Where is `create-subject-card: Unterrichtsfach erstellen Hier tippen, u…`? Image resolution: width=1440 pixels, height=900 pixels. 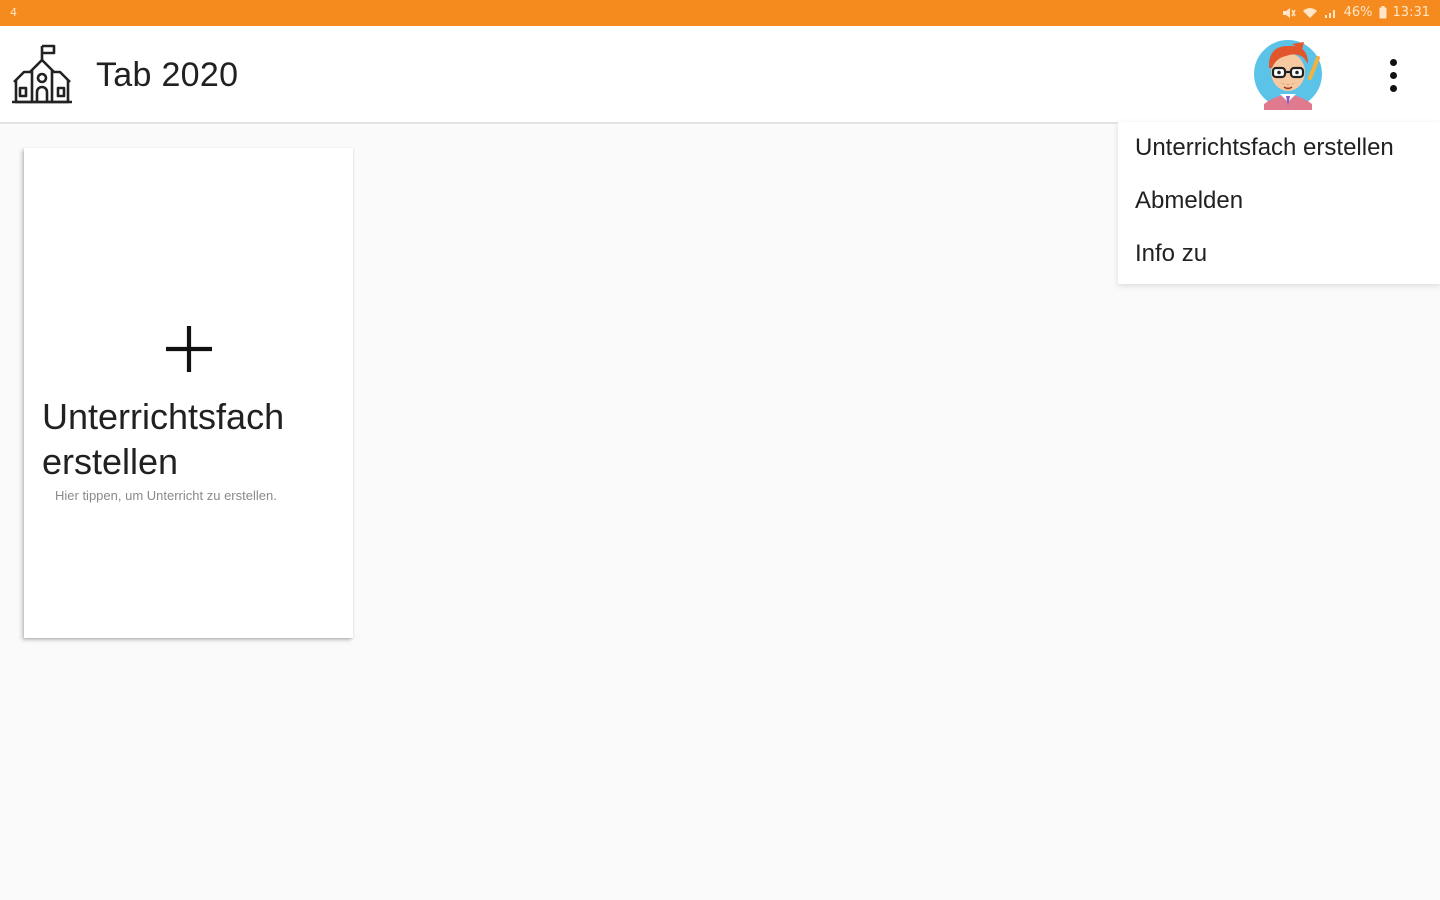 create-subject-card: Unterrichtsfach erstellen Hier tippen, u… is located at coordinates (188, 393).